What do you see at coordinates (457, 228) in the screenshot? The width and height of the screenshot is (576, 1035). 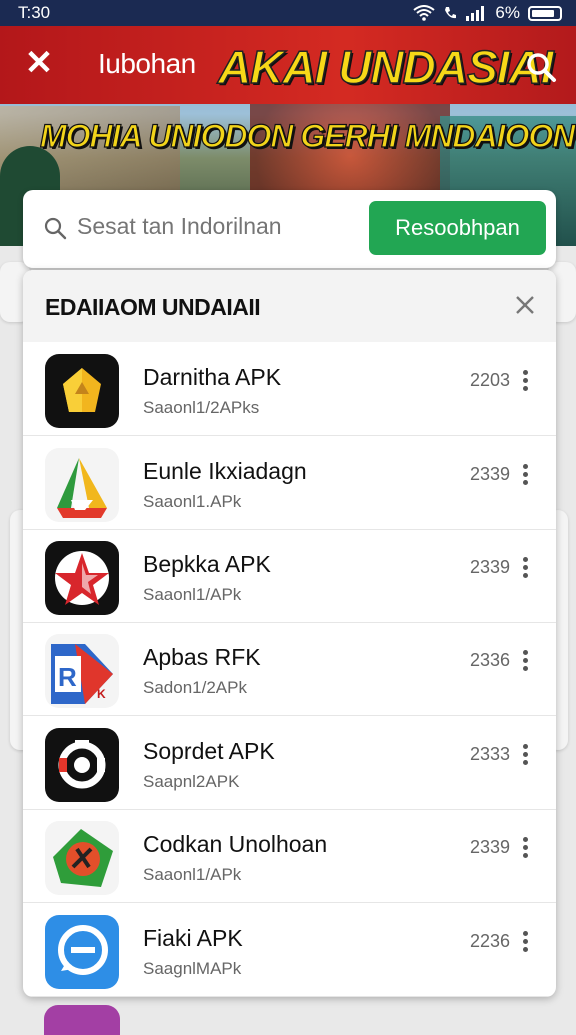 I see `search-button: Resoobhpan` at bounding box center [457, 228].